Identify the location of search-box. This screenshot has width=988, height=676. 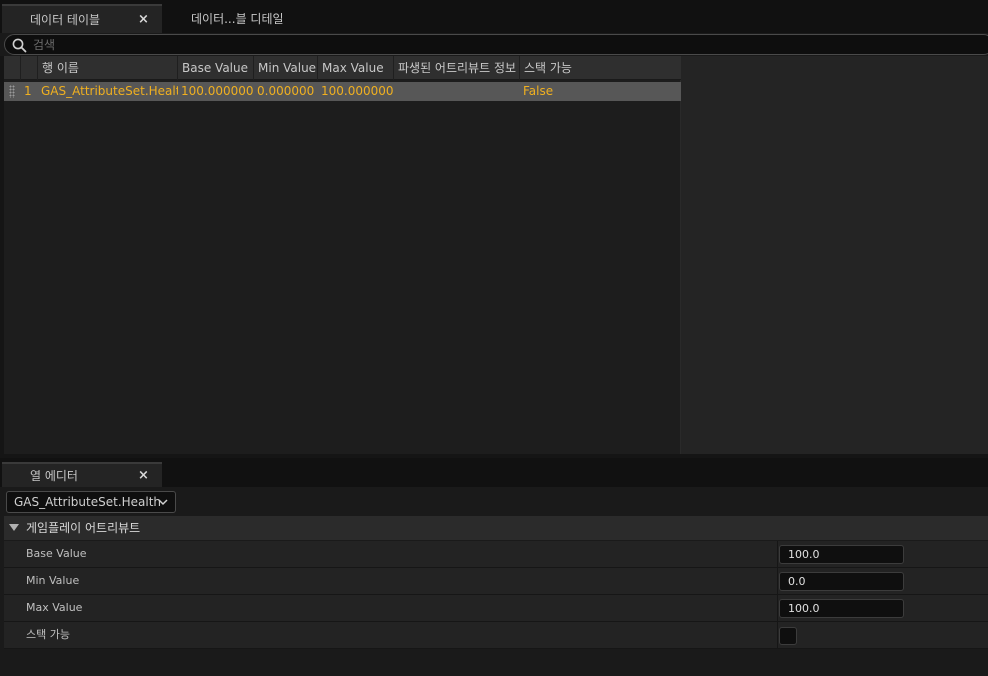
(496, 44).